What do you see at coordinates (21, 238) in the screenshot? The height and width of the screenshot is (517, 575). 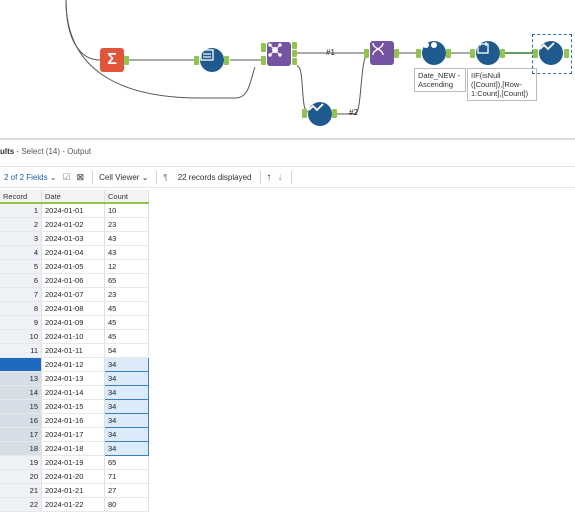 I see `record-cell: 3` at bounding box center [21, 238].